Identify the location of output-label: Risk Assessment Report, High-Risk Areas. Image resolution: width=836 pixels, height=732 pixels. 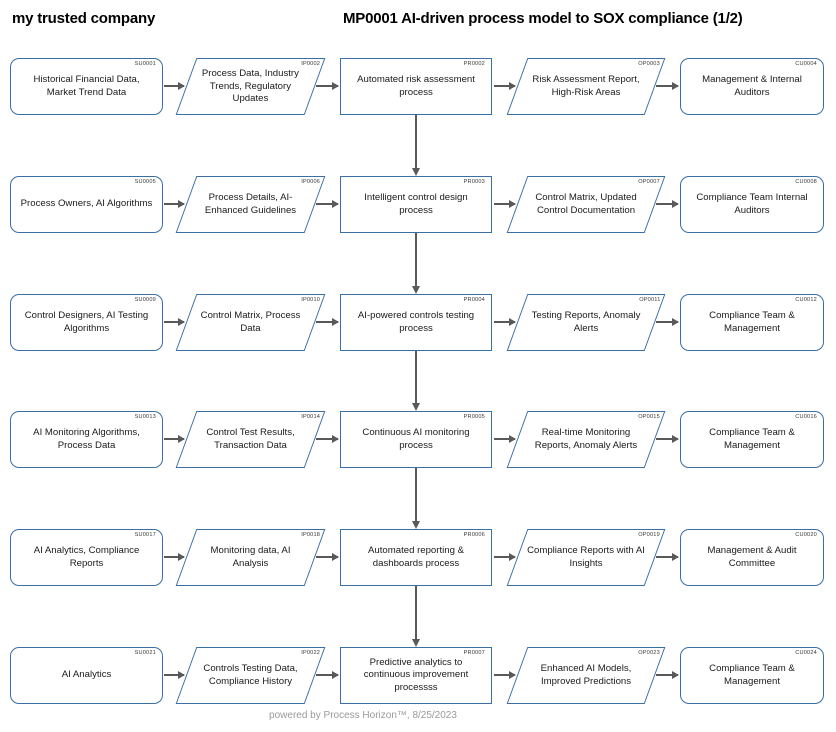
(586, 86).